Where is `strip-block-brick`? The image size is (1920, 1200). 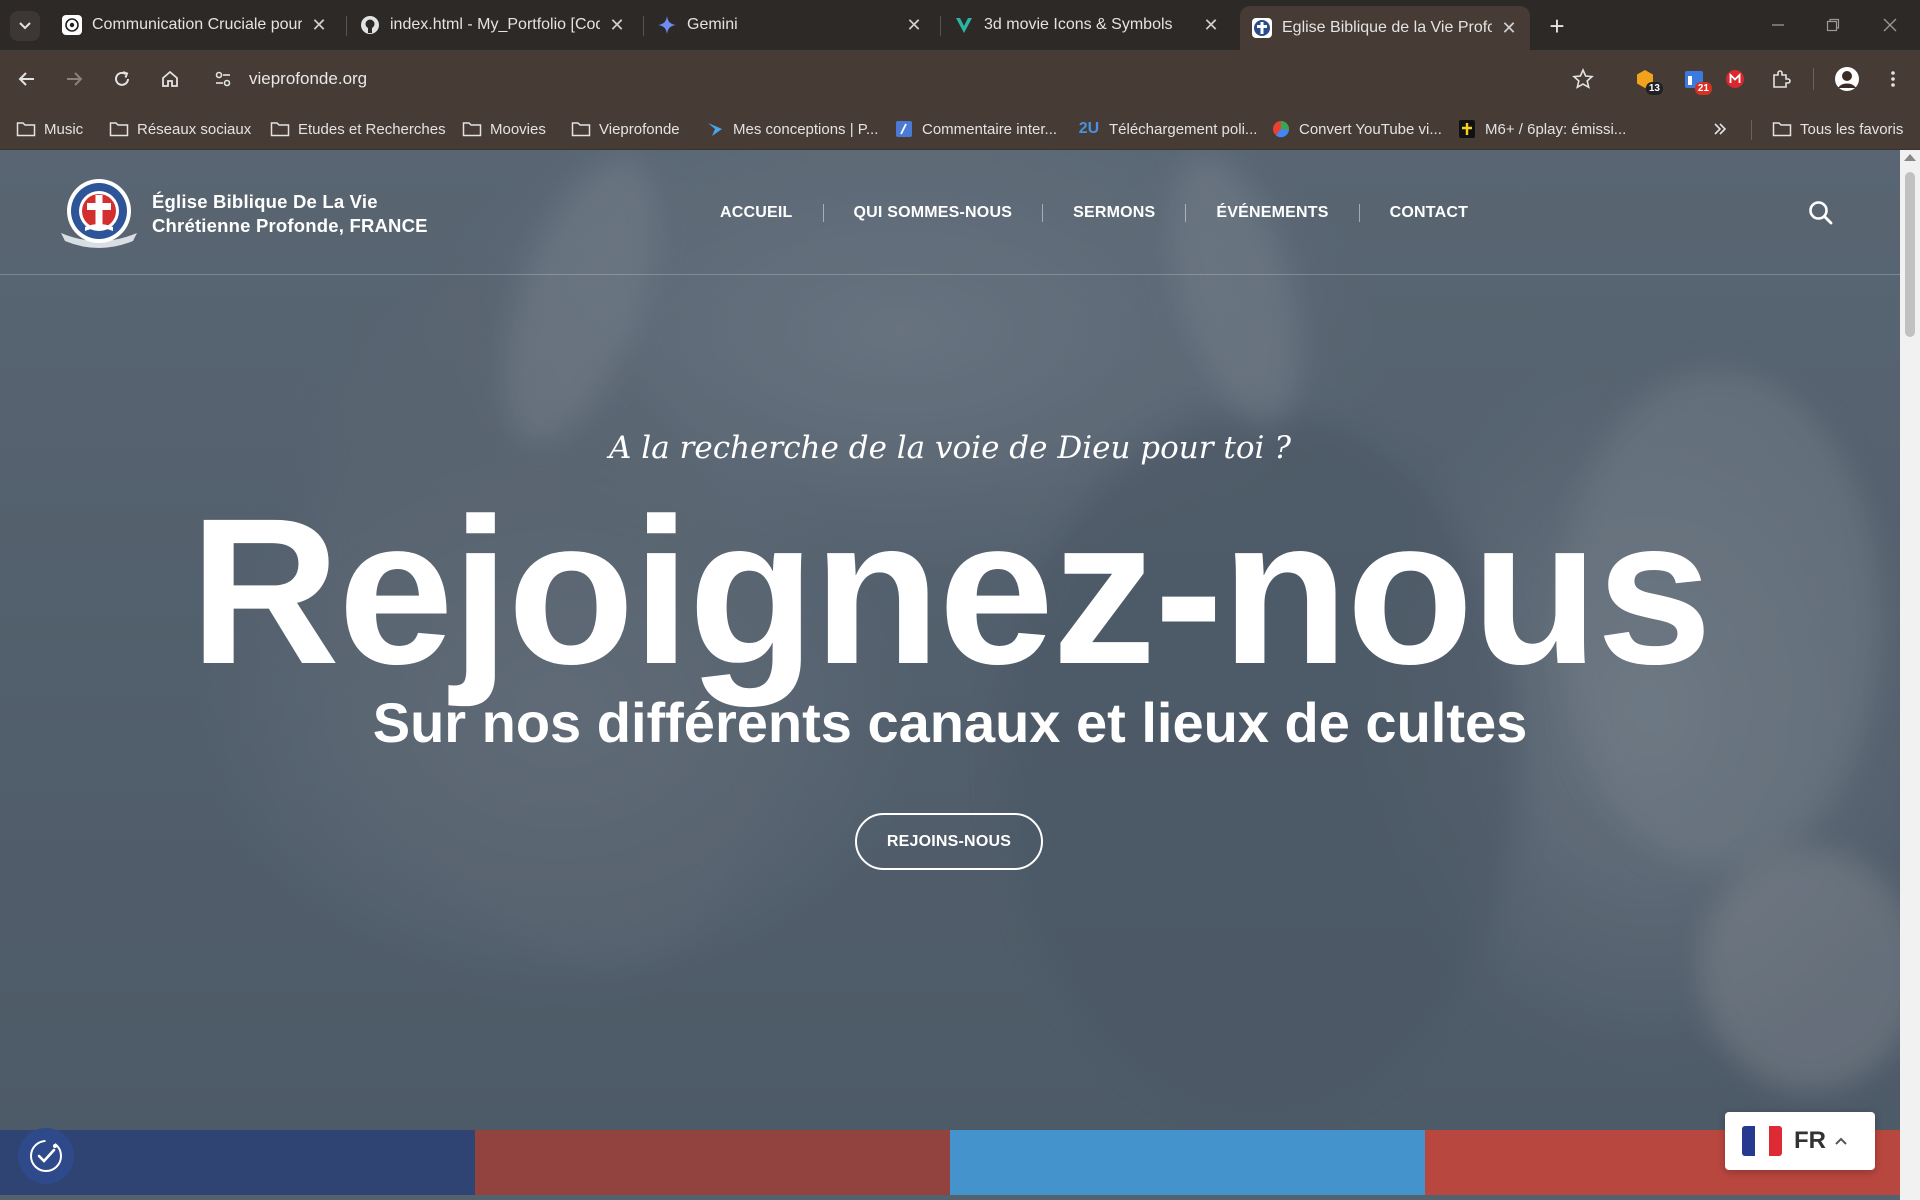 strip-block-brick is located at coordinates (712, 1162).